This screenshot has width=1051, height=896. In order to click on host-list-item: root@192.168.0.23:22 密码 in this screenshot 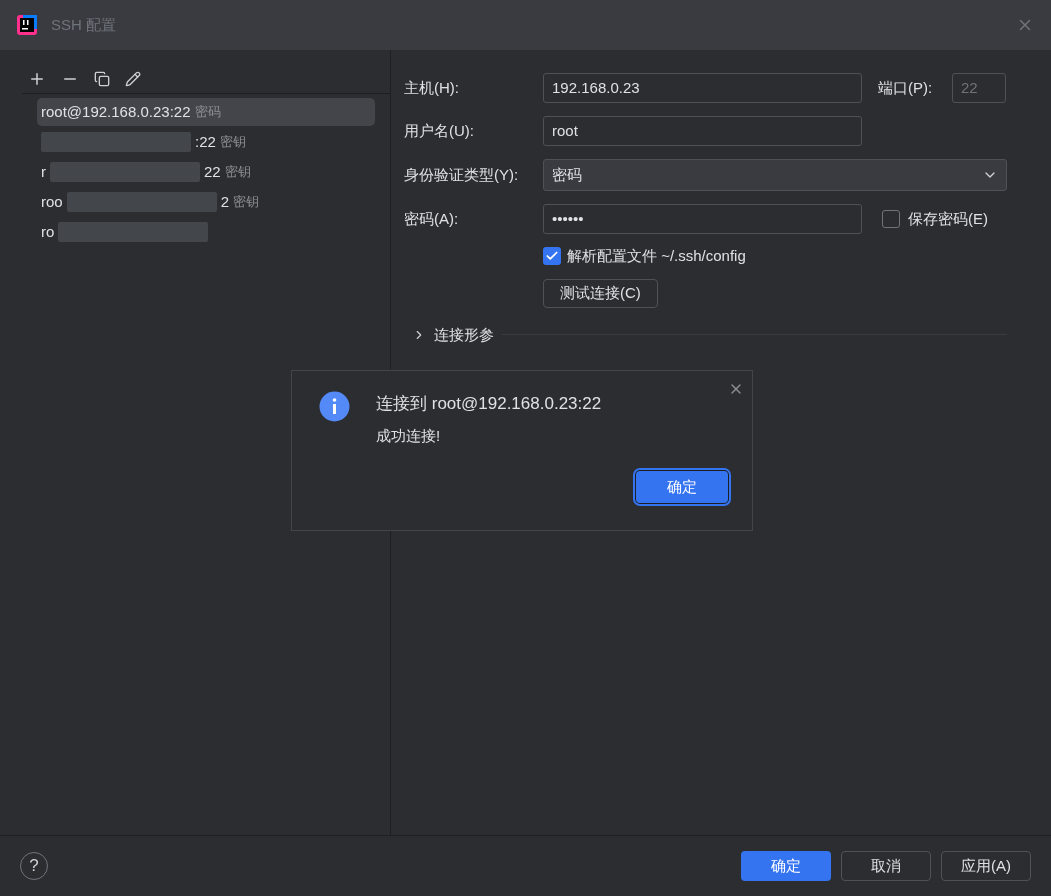, I will do `click(206, 112)`.